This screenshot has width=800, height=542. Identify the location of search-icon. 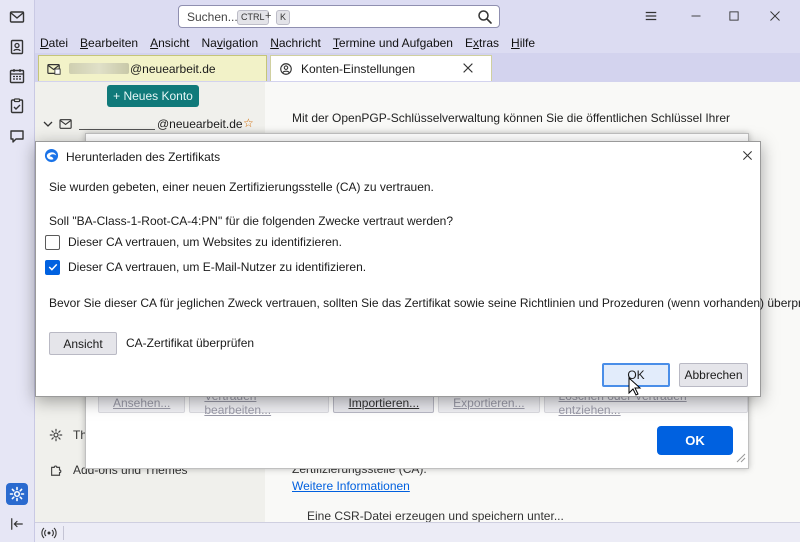
(485, 17).